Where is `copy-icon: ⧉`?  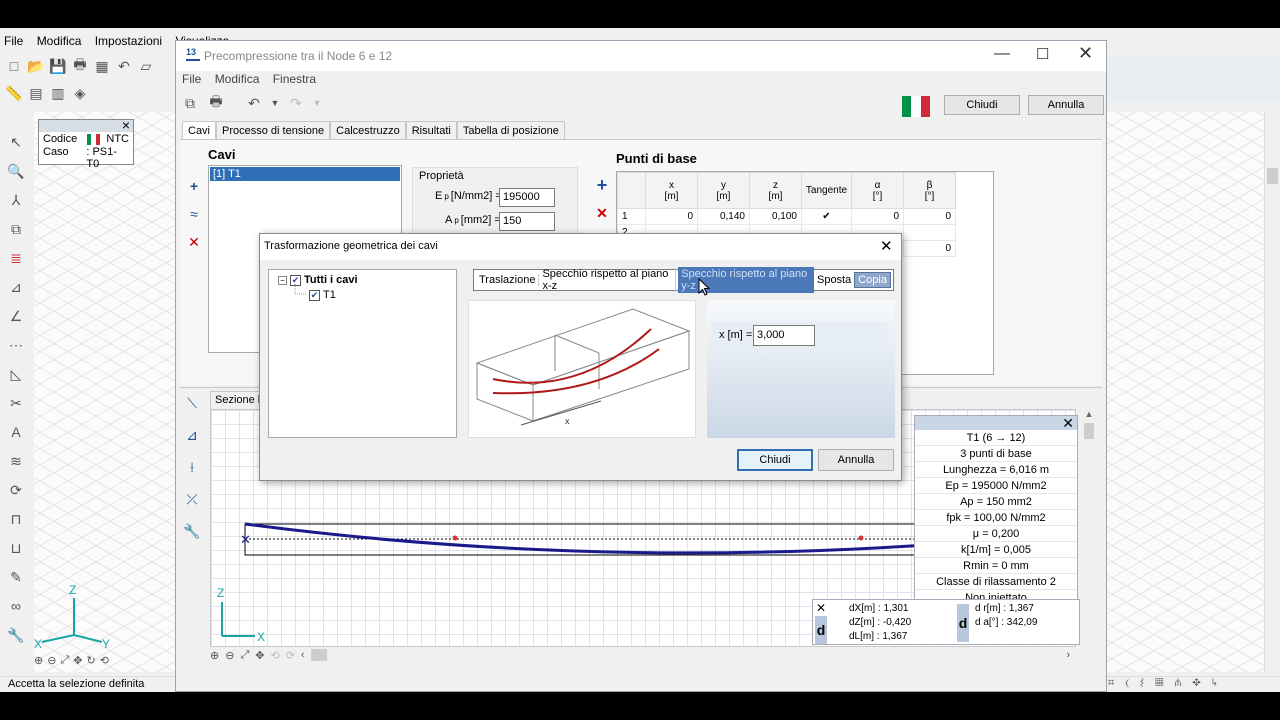 copy-icon: ⧉ is located at coordinates (190, 103).